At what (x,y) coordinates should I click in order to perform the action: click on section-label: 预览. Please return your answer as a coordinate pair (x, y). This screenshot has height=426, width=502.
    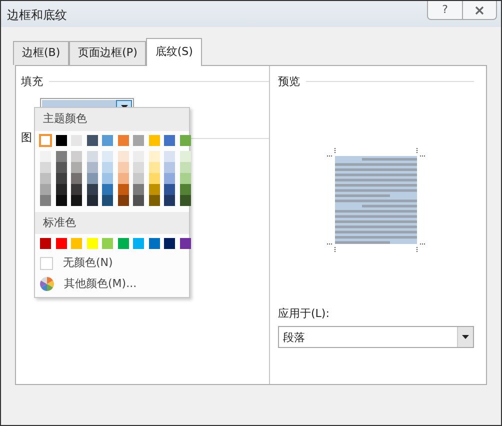
    Looking at the image, I should click on (289, 82).